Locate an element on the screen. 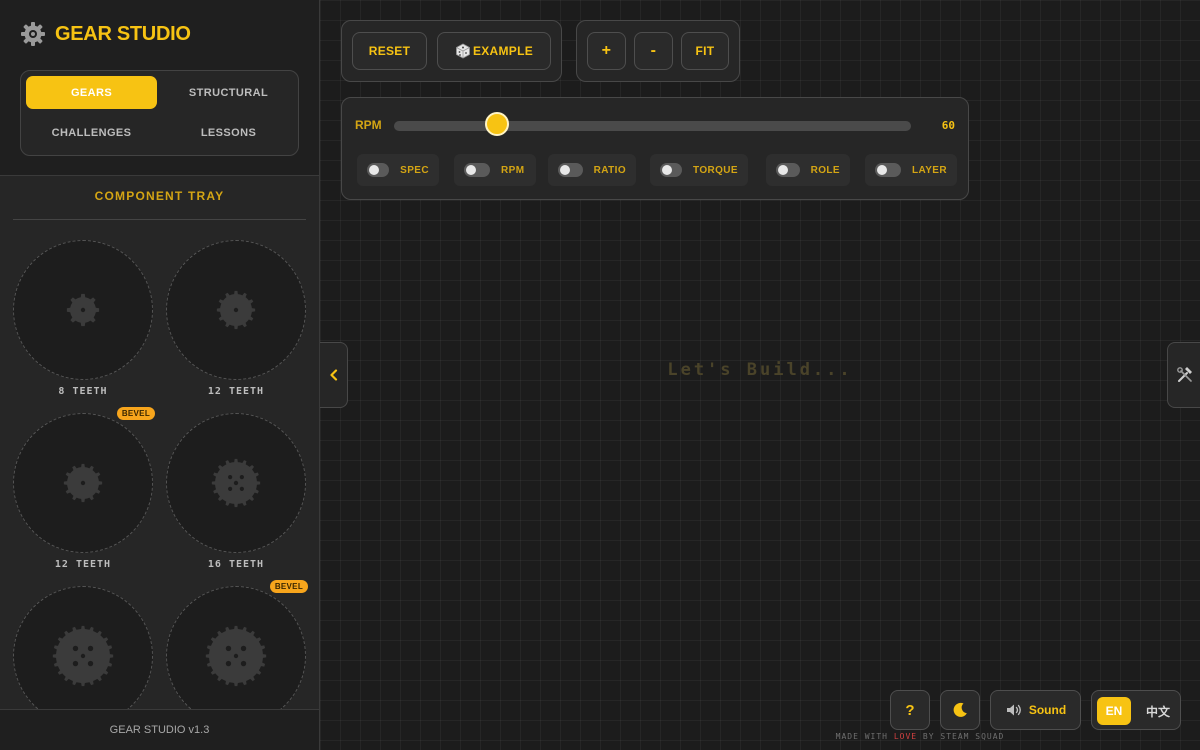 The height and width of the screenshot is (750, 1200). reset-button: RESET is located at coordinates (389, 51).